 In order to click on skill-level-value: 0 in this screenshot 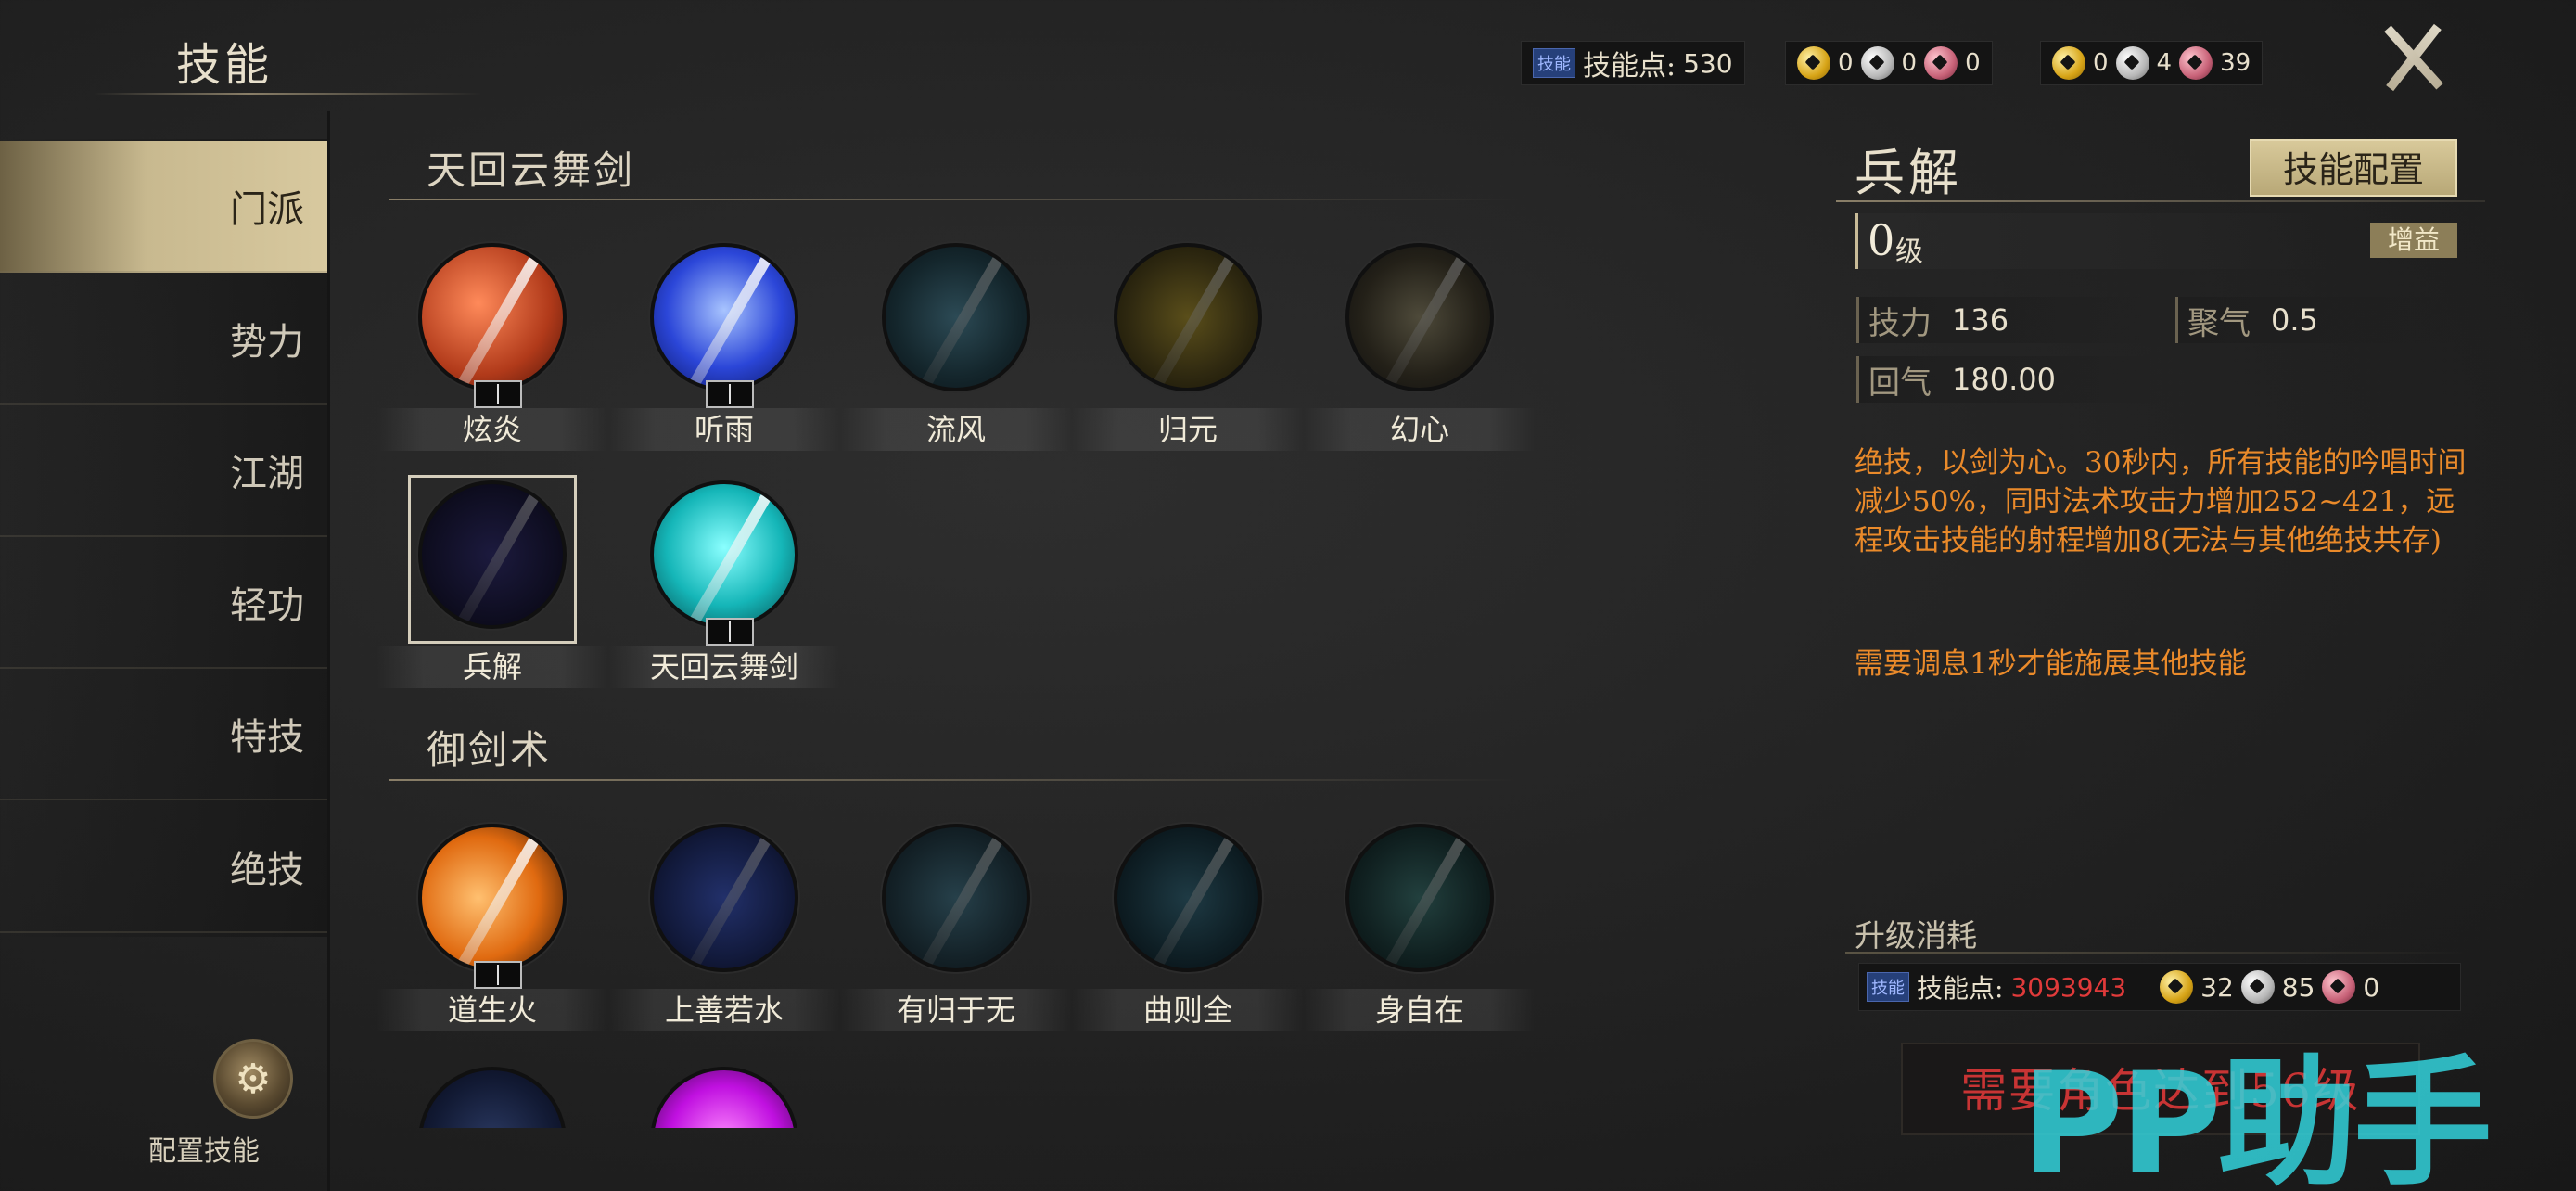, I will do `click(1881, 240)`.